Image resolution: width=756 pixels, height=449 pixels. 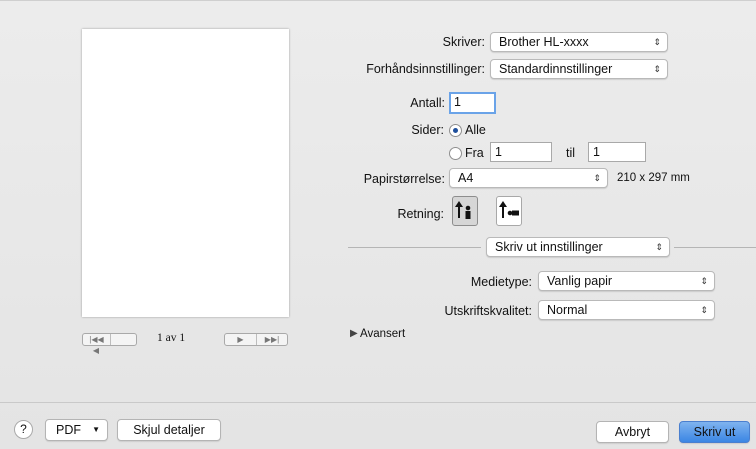 What do you see at coordinates (425, 69) in the screenshot?
I see `presets-label: Forhåndsinnstillinger:` at bounding box center [425, 69].